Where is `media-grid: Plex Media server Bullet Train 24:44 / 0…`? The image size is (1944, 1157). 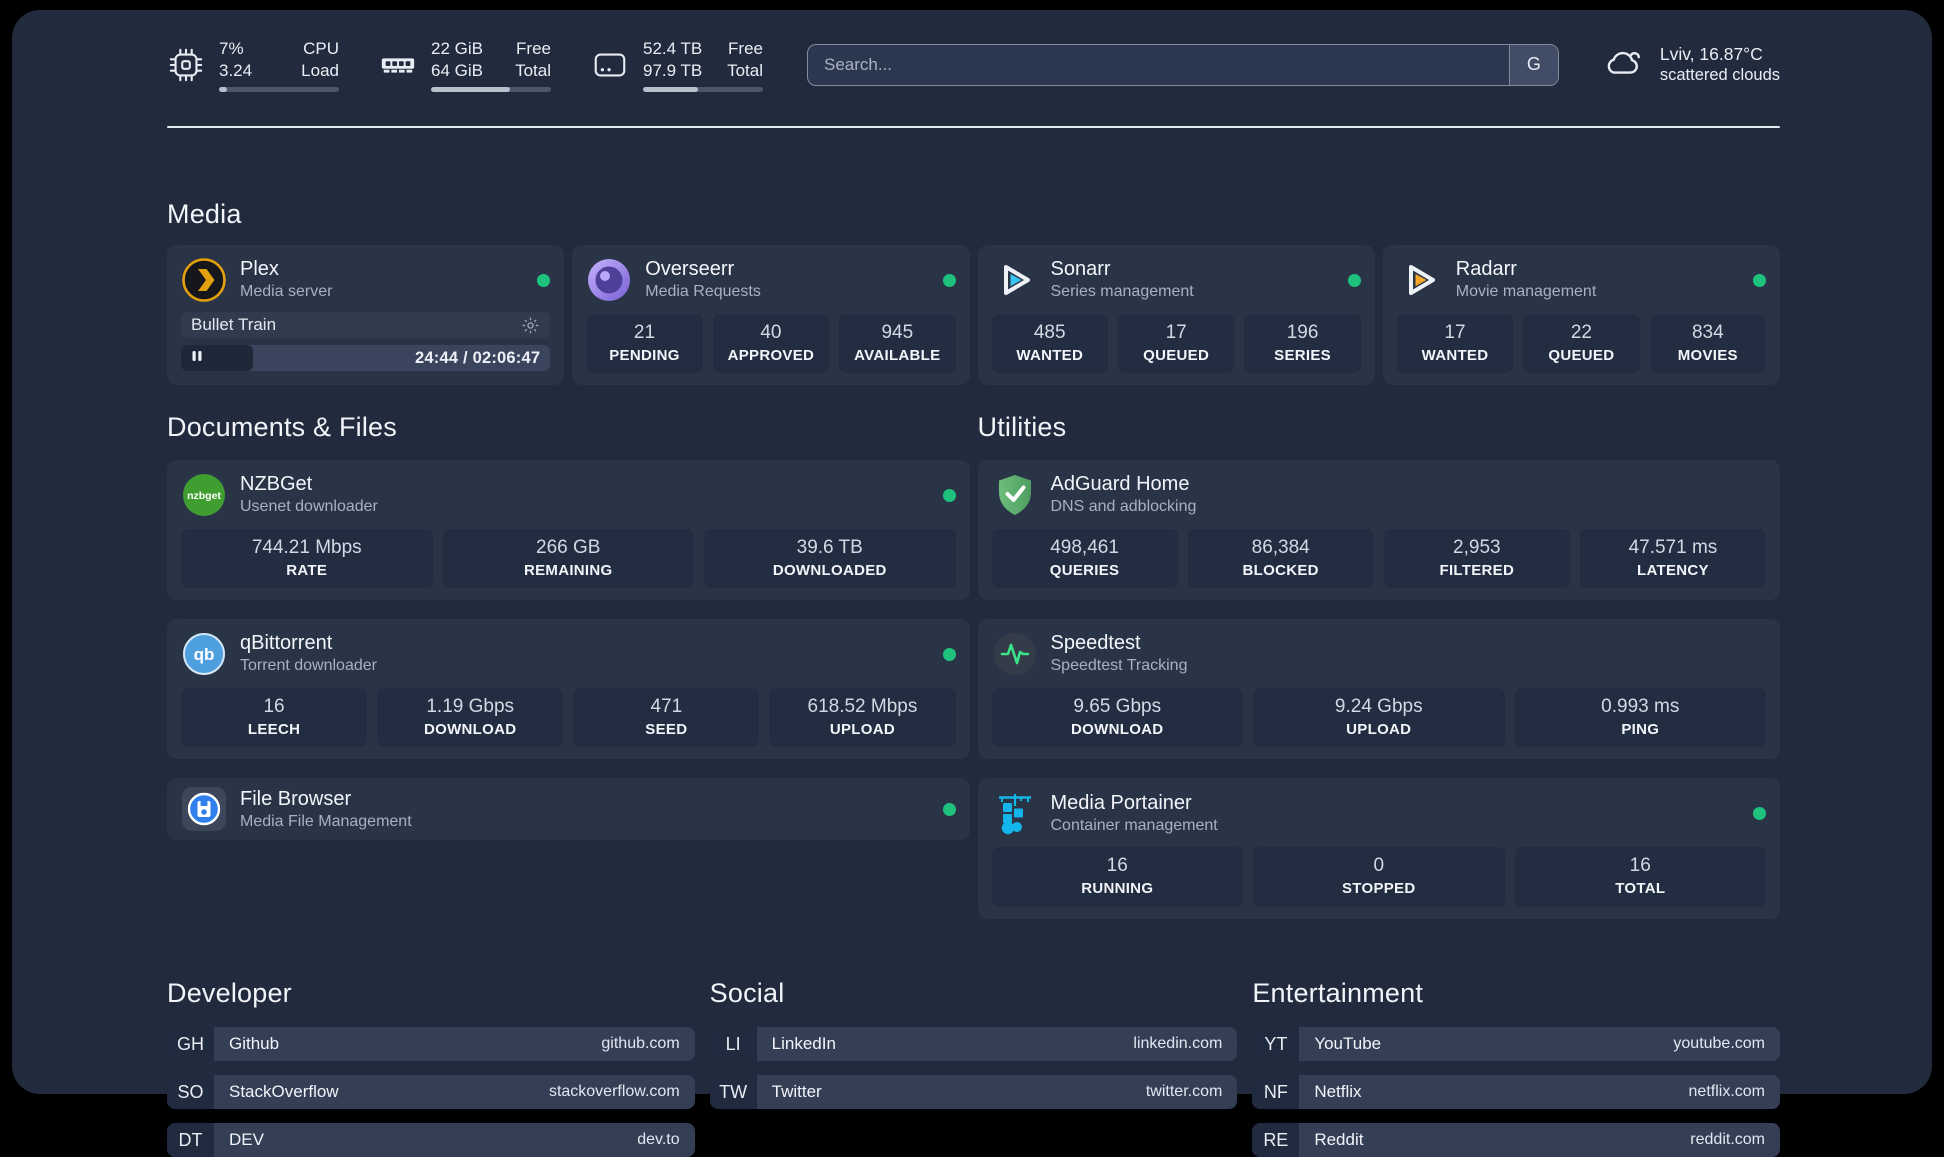 media-grid: Plex Media server Bullet Train 24:44 / 0… is located at coordinates (973, 315).